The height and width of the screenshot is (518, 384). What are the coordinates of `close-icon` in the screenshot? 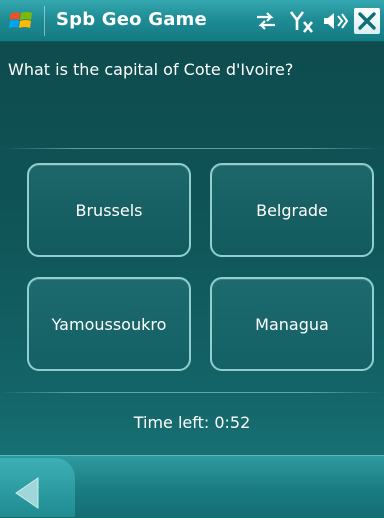 It's located at (367, 21).